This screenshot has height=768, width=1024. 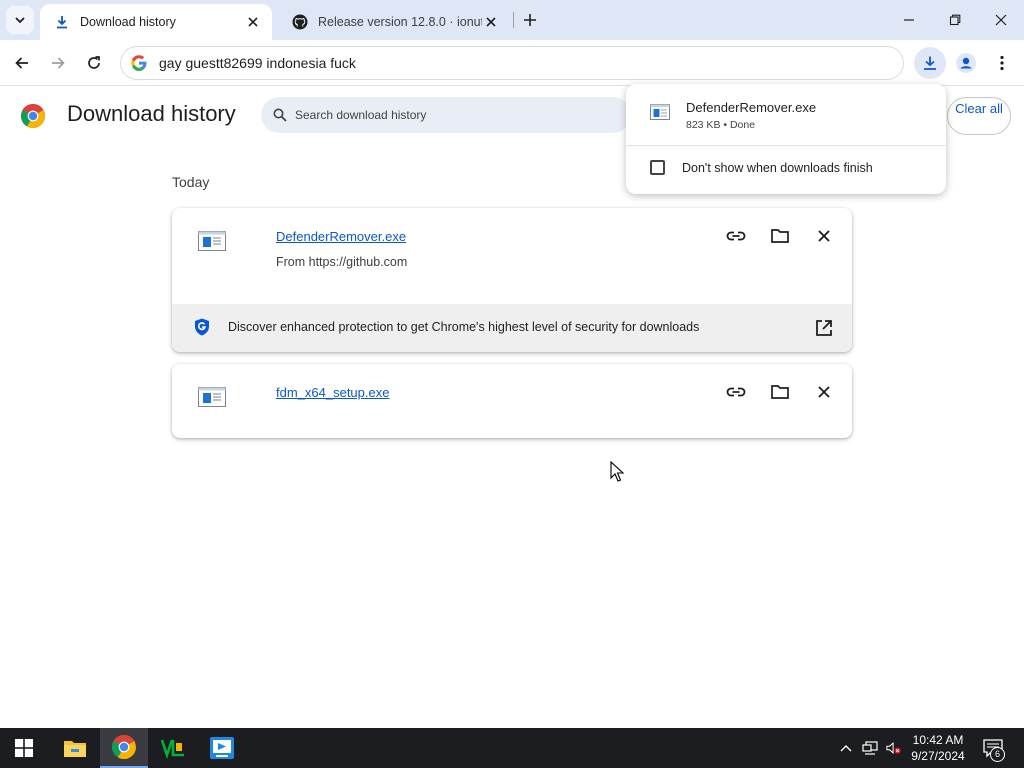 I want to click on chevron-up-icon, so click(x=846, y=748).